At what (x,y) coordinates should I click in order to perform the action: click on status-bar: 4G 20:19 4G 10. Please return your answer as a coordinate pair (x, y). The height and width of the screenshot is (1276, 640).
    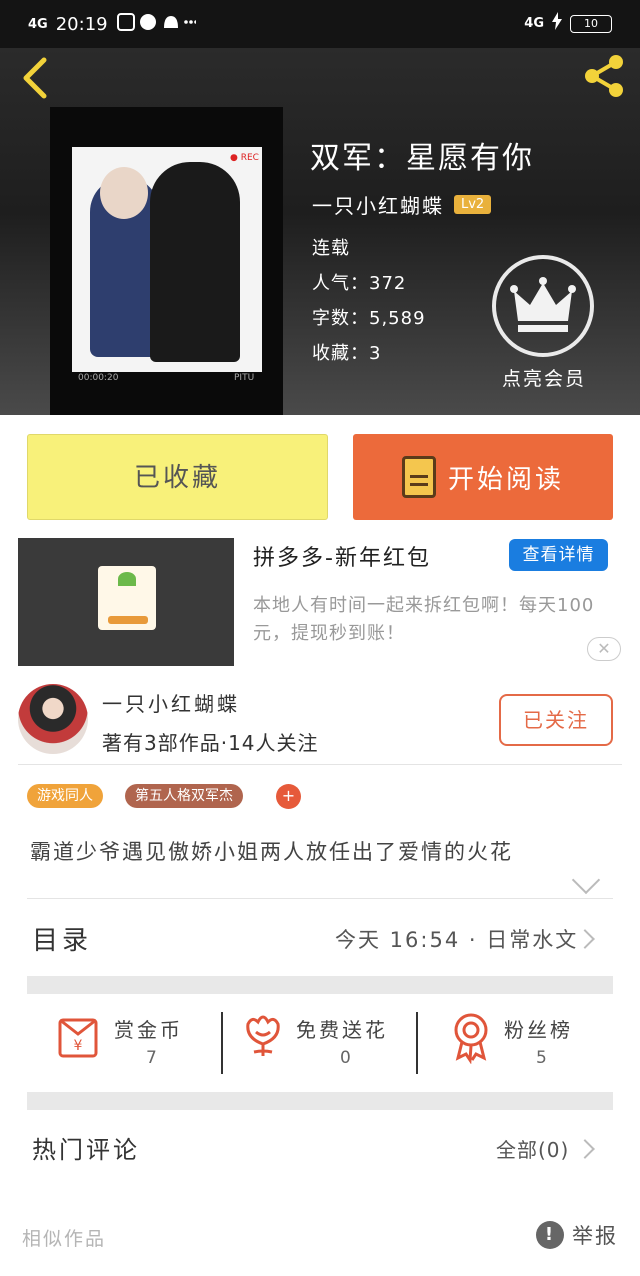
    Looking at the image, I should click on (320, 24).